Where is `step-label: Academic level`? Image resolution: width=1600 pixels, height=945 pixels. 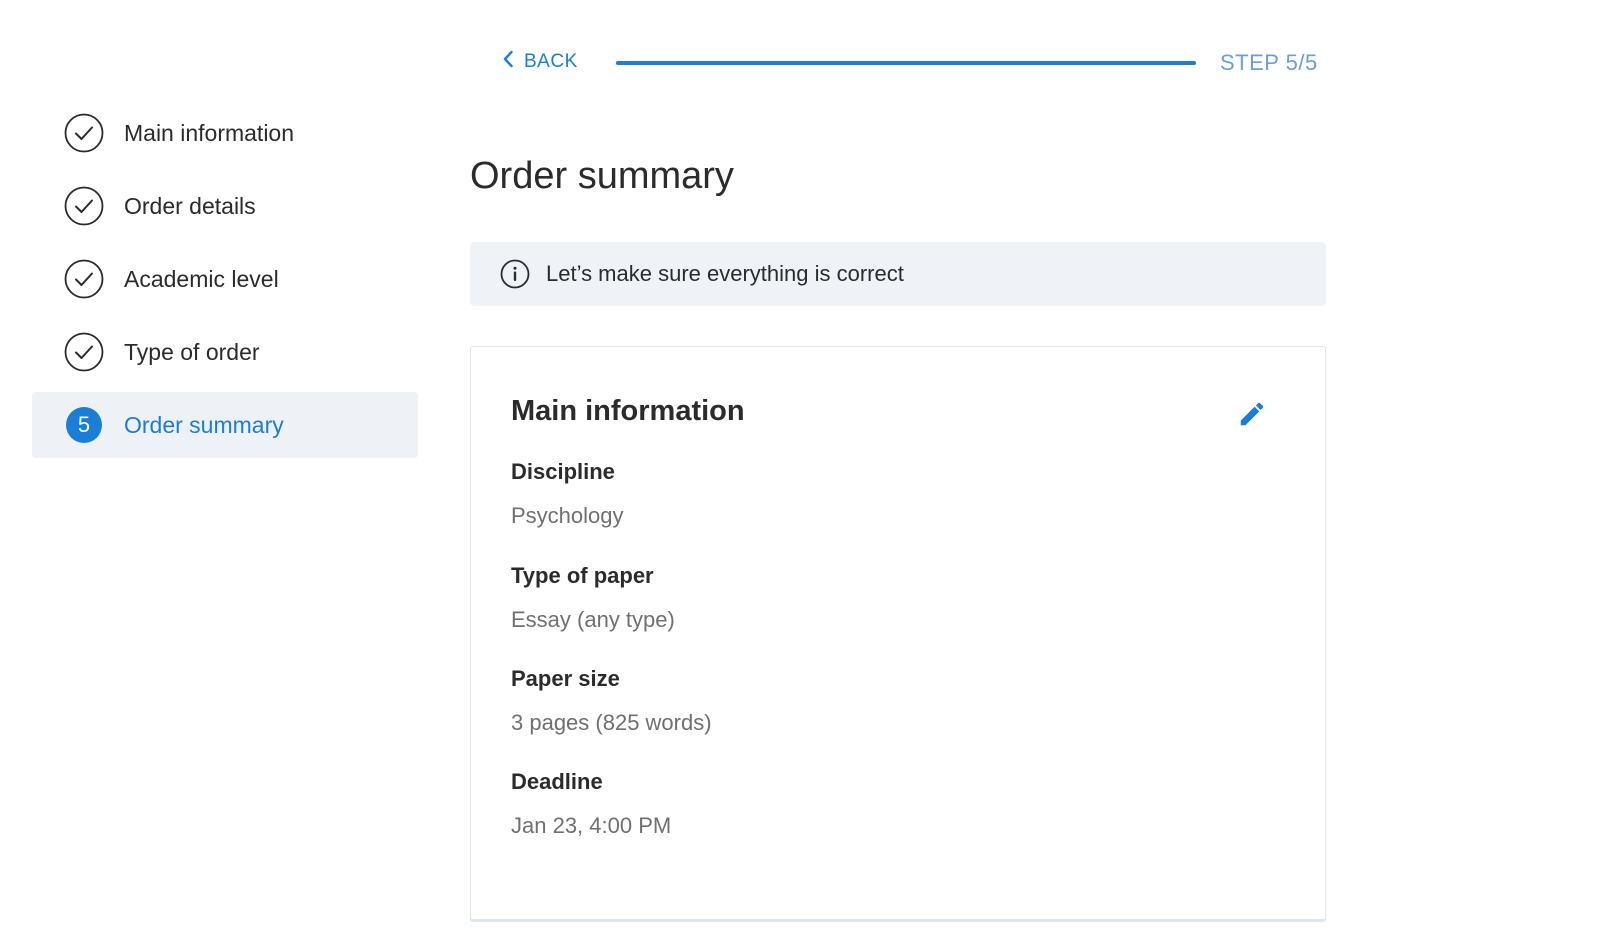
step-label: Academic level is located at coordinates (201, 278).